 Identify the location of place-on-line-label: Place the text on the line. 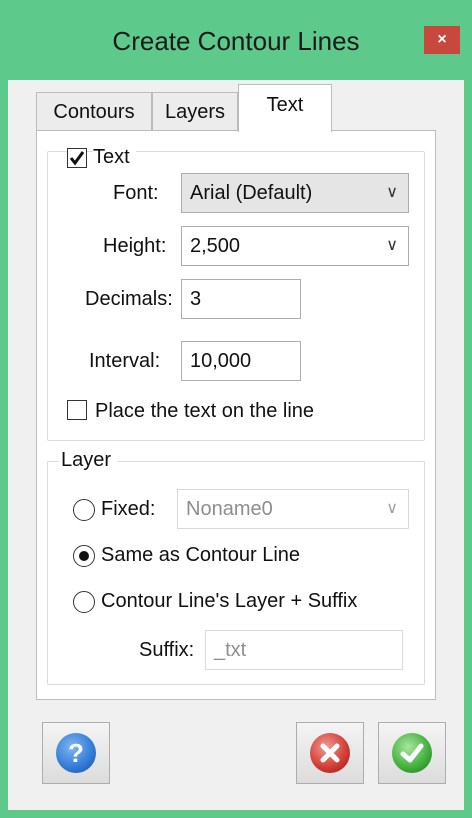
(205, 411).